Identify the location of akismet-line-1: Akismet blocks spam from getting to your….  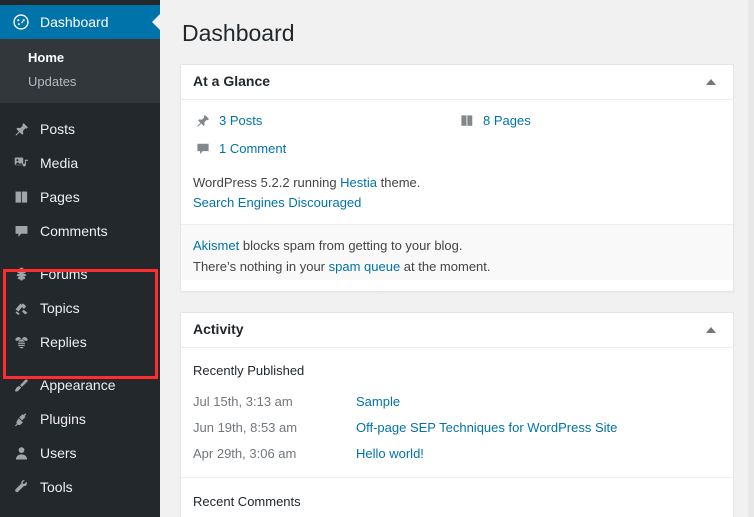
(457, 246).